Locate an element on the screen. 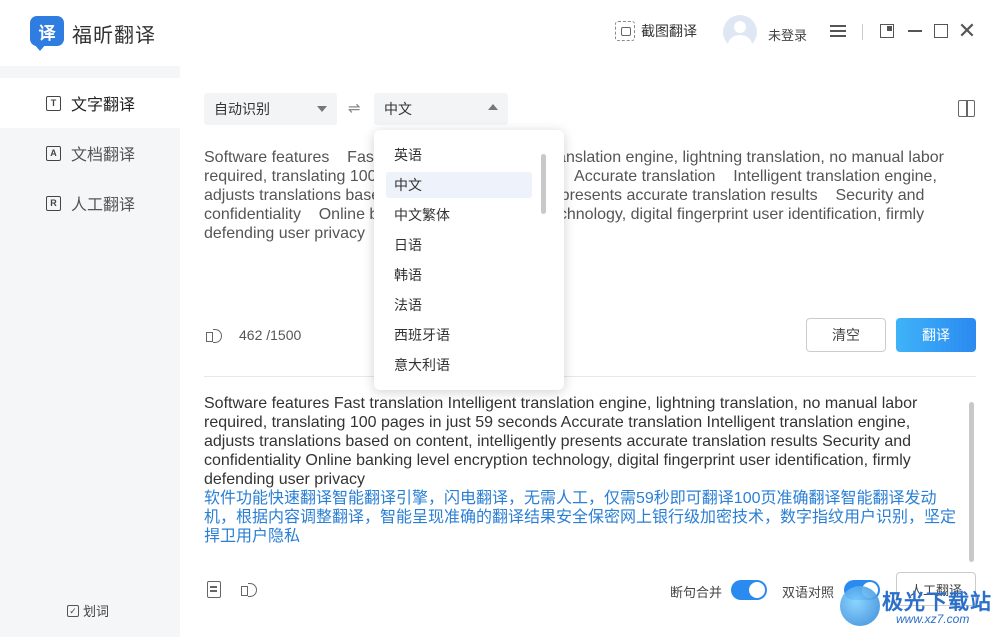 The width and height of the screenshot is (999, 637). login-status: 未登录 is located at coordinates (787, 34).